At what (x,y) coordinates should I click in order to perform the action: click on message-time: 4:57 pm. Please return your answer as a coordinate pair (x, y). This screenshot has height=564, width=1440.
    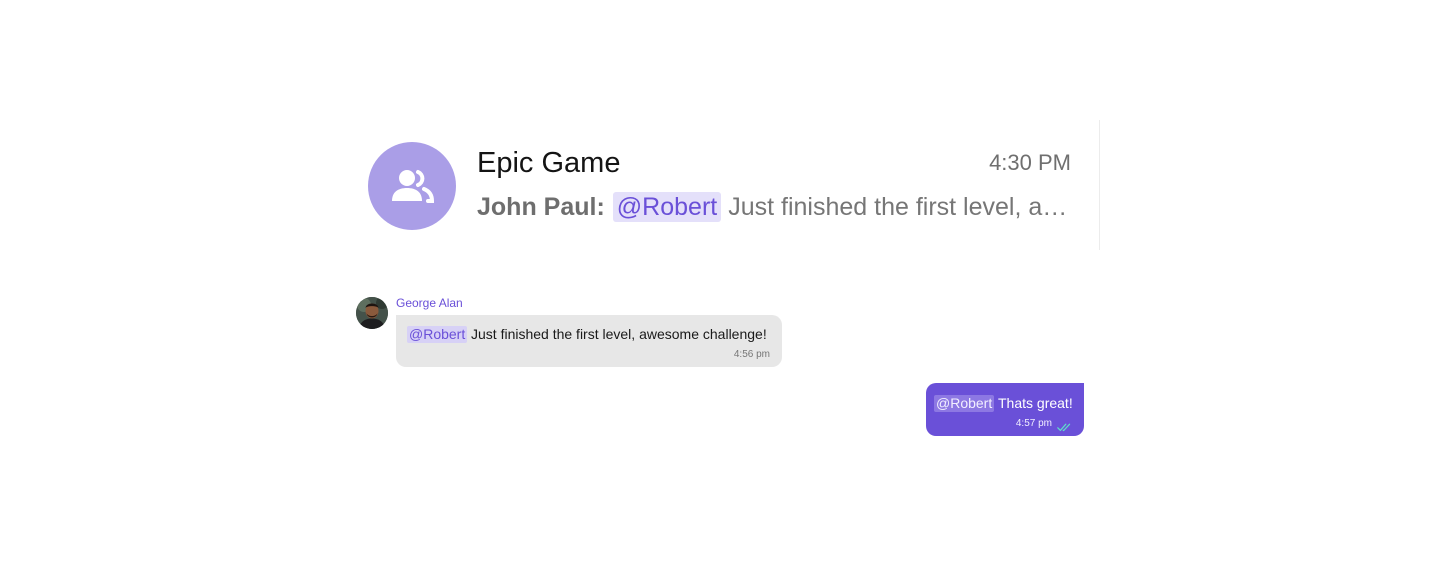
    Looking at the image, I should click on (1033, 423).